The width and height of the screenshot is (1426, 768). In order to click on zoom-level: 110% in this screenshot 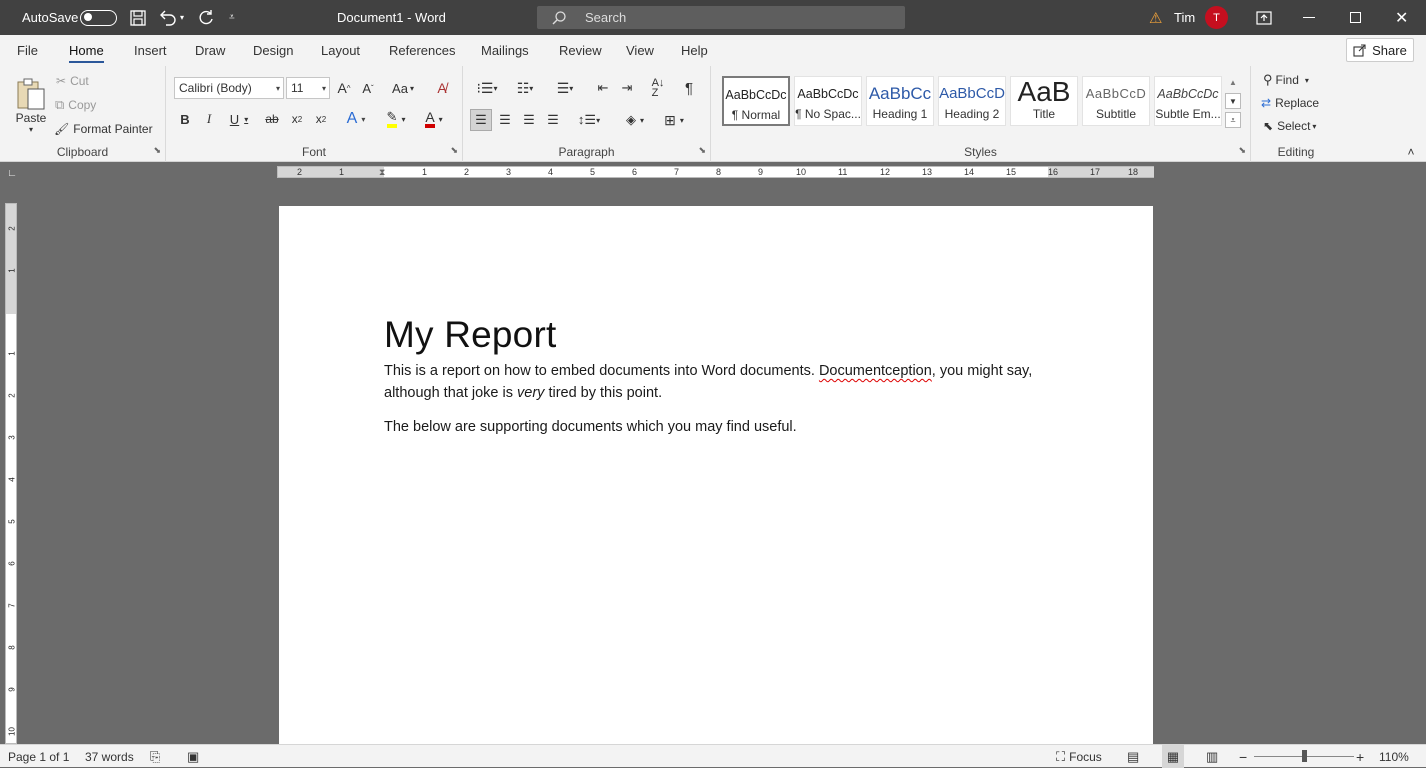, I will do `click(1394, 756)`.